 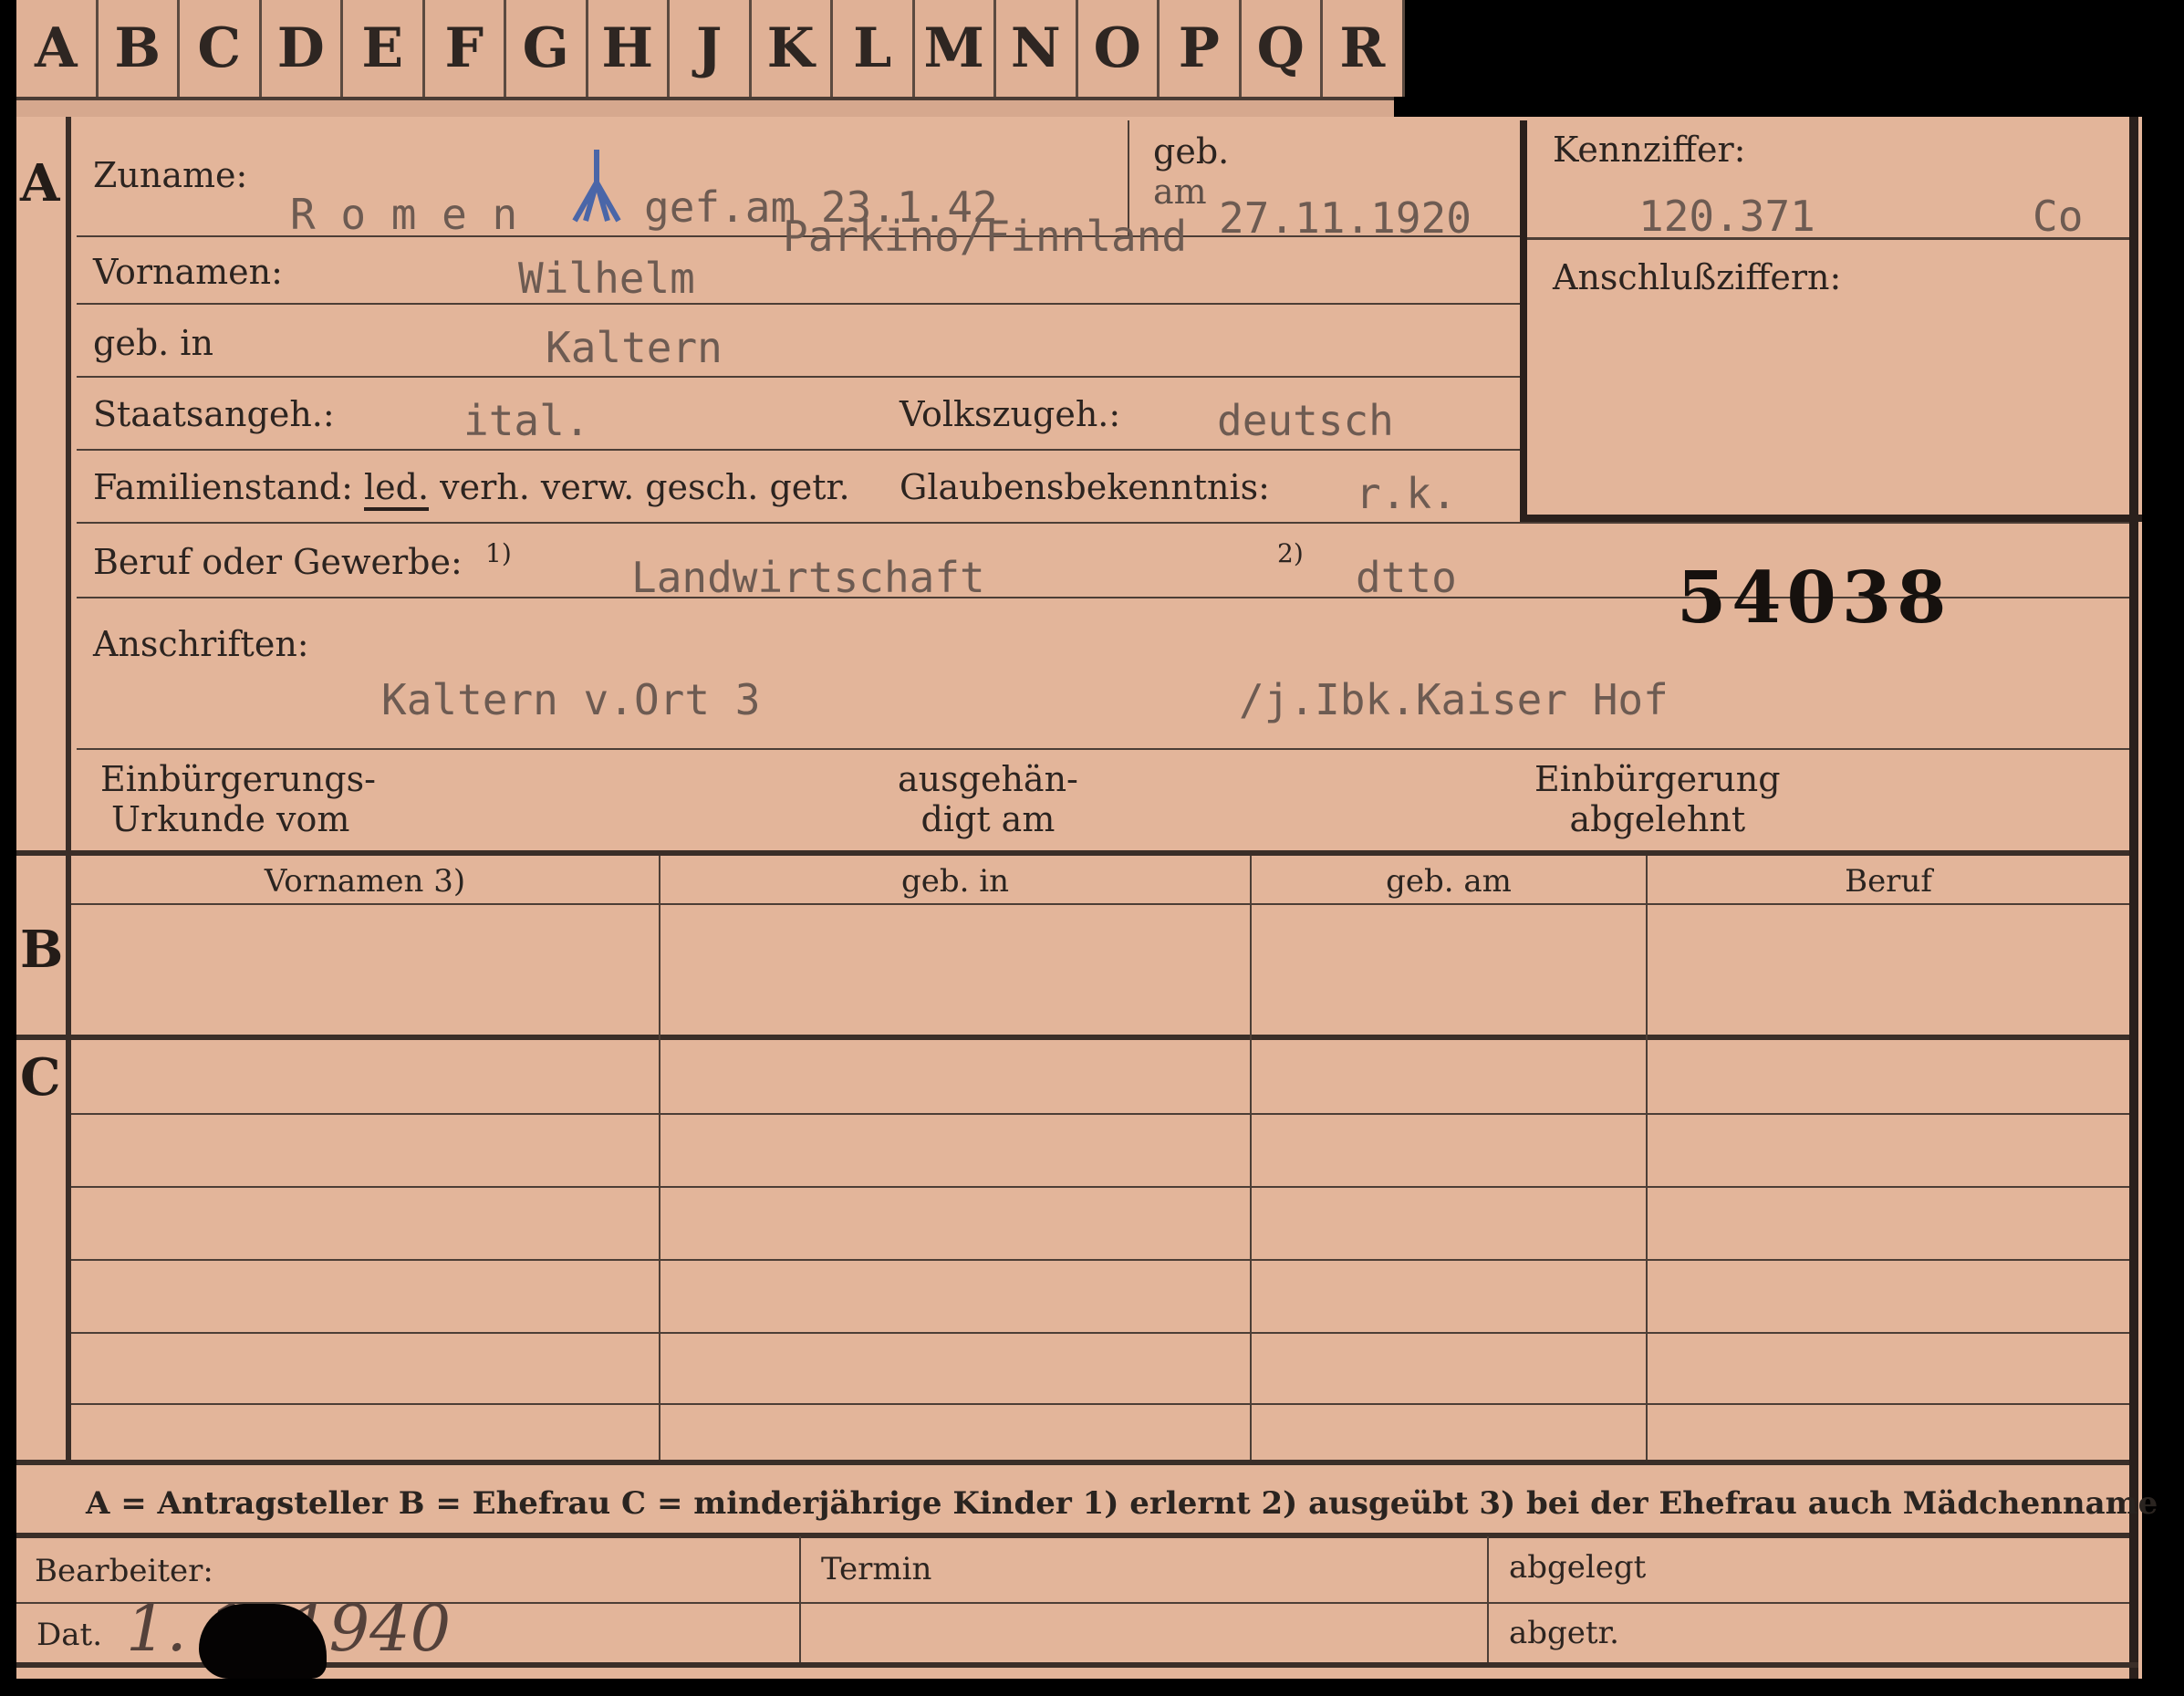 I want to click on tab-f: F, so click(x=465, y=48).